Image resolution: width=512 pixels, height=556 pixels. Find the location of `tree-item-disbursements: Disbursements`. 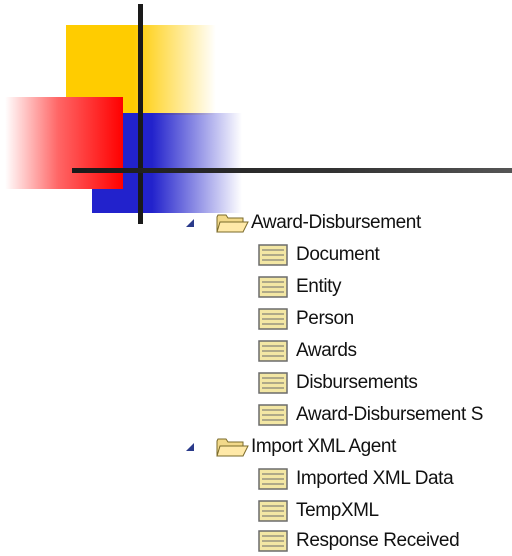

tree-item-disbursements: Disbursements is located at coordinates (338, 383).